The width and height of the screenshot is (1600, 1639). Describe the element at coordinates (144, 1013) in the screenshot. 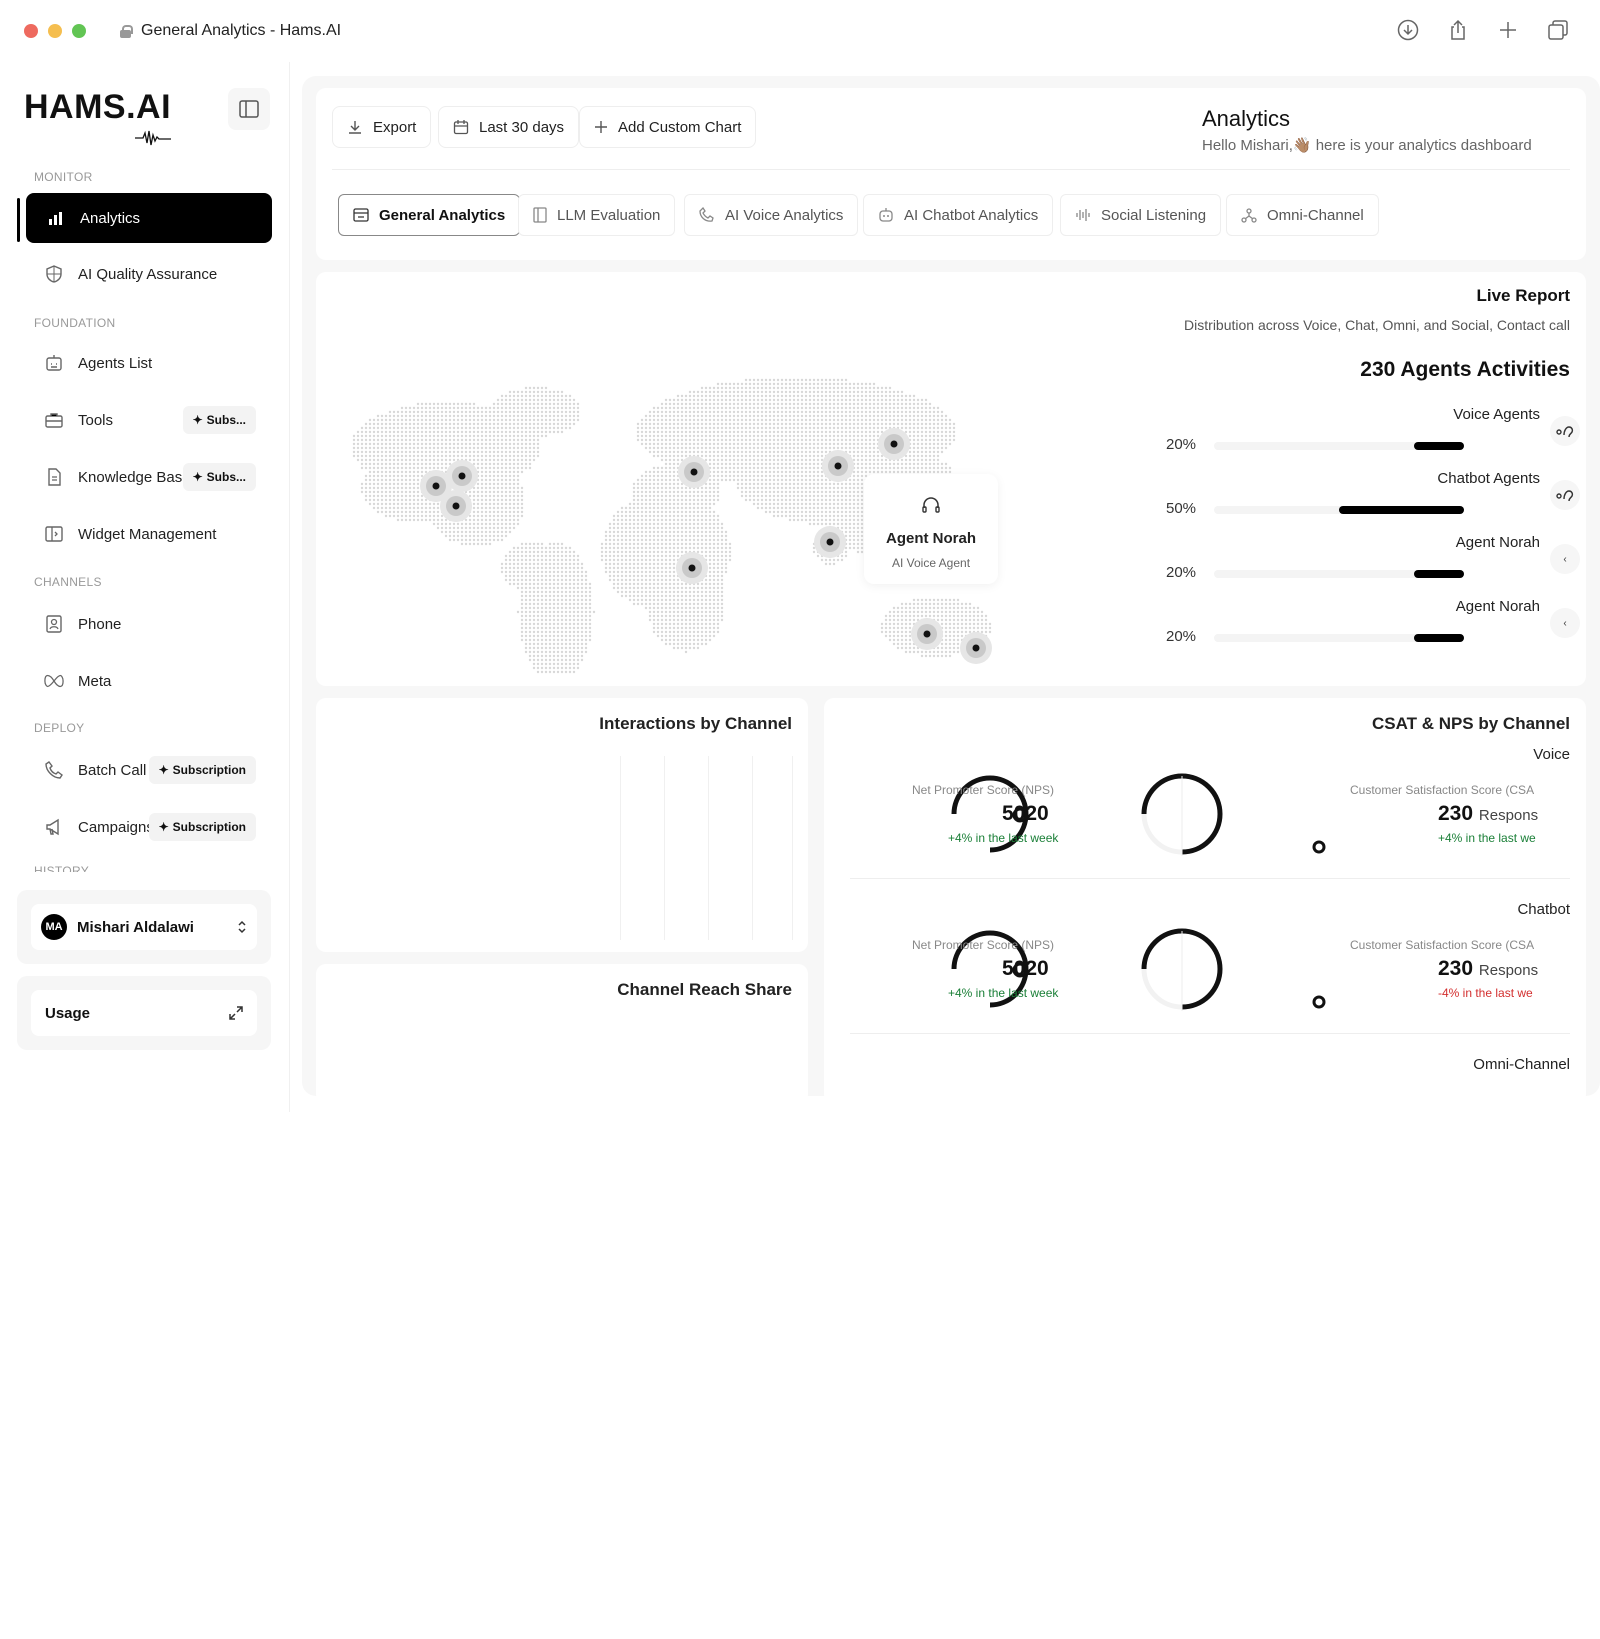

I see `usage-button: Usage` at that location.